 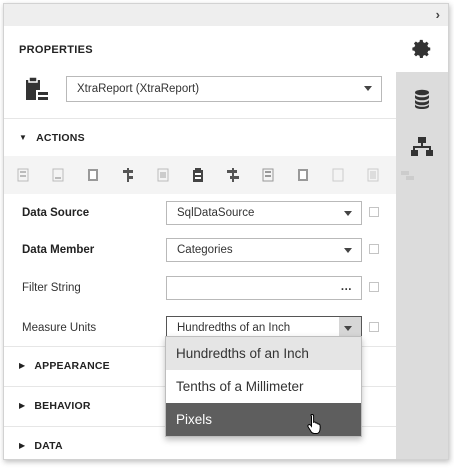 What do you see at coordinates (51, 288) in the screenshot?
I see `filter-string-label: Filter String` at bounding box center [51, 288].